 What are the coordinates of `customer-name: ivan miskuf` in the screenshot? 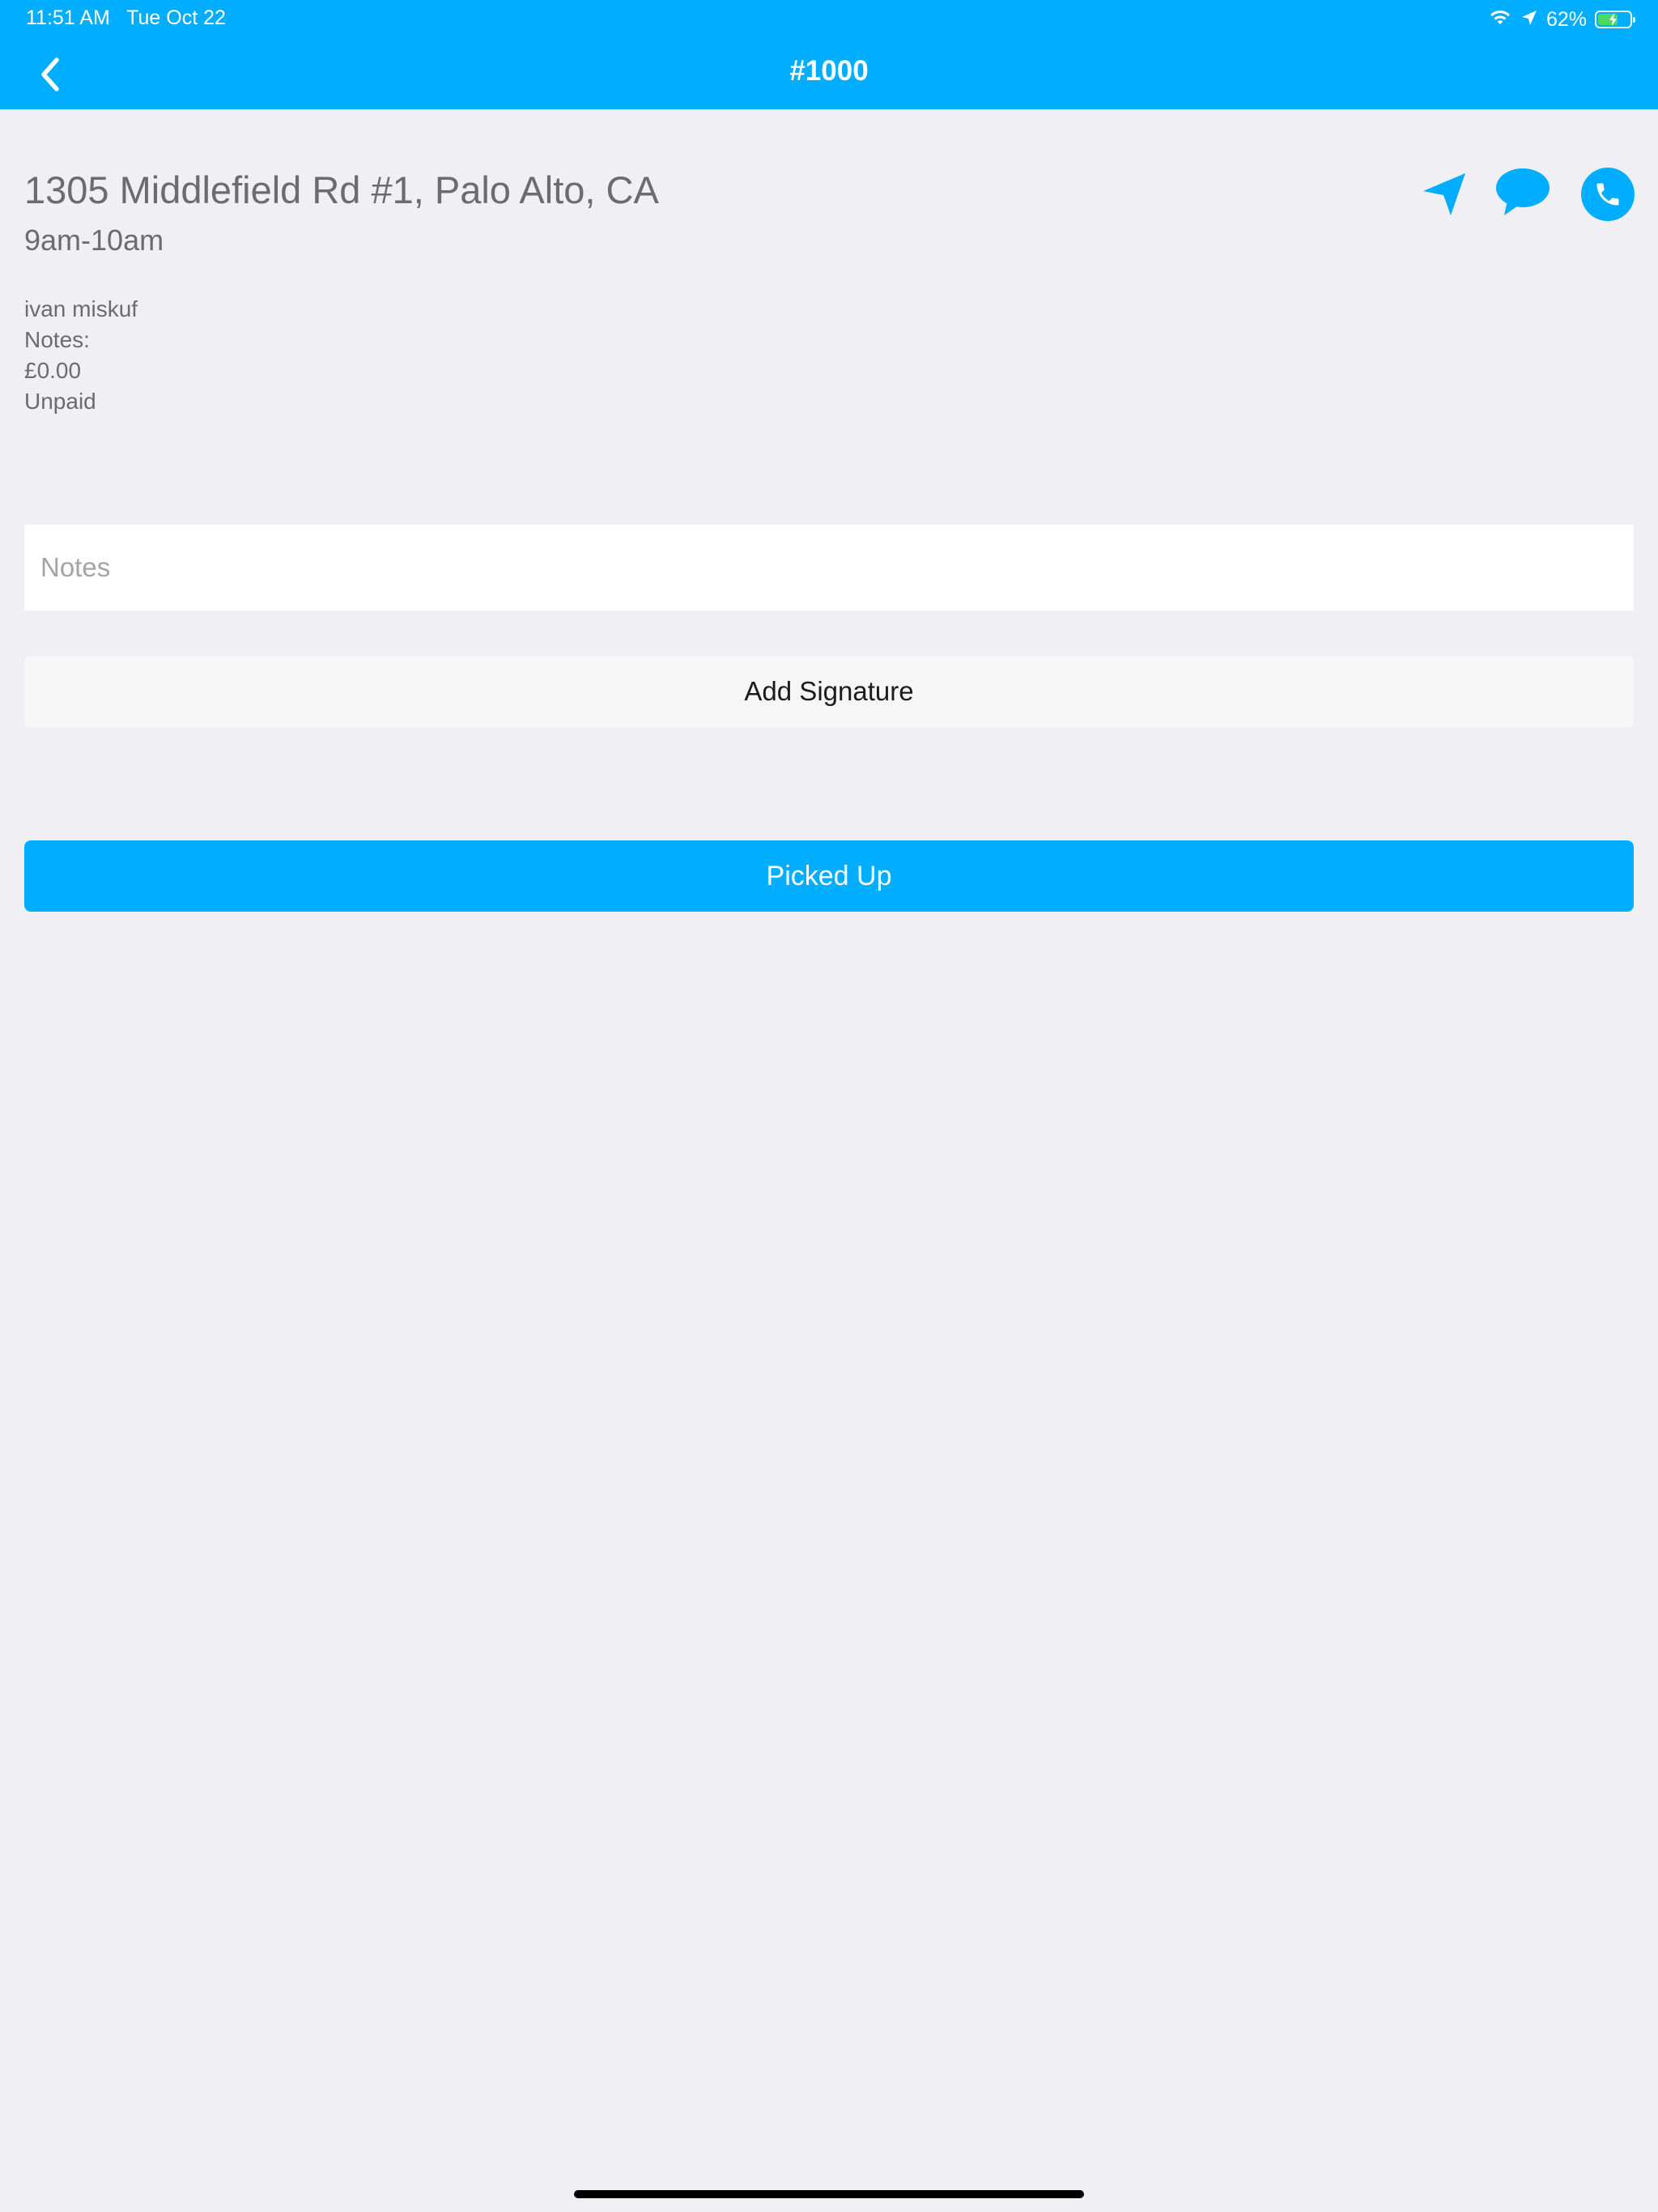 It's located at (81, 309).